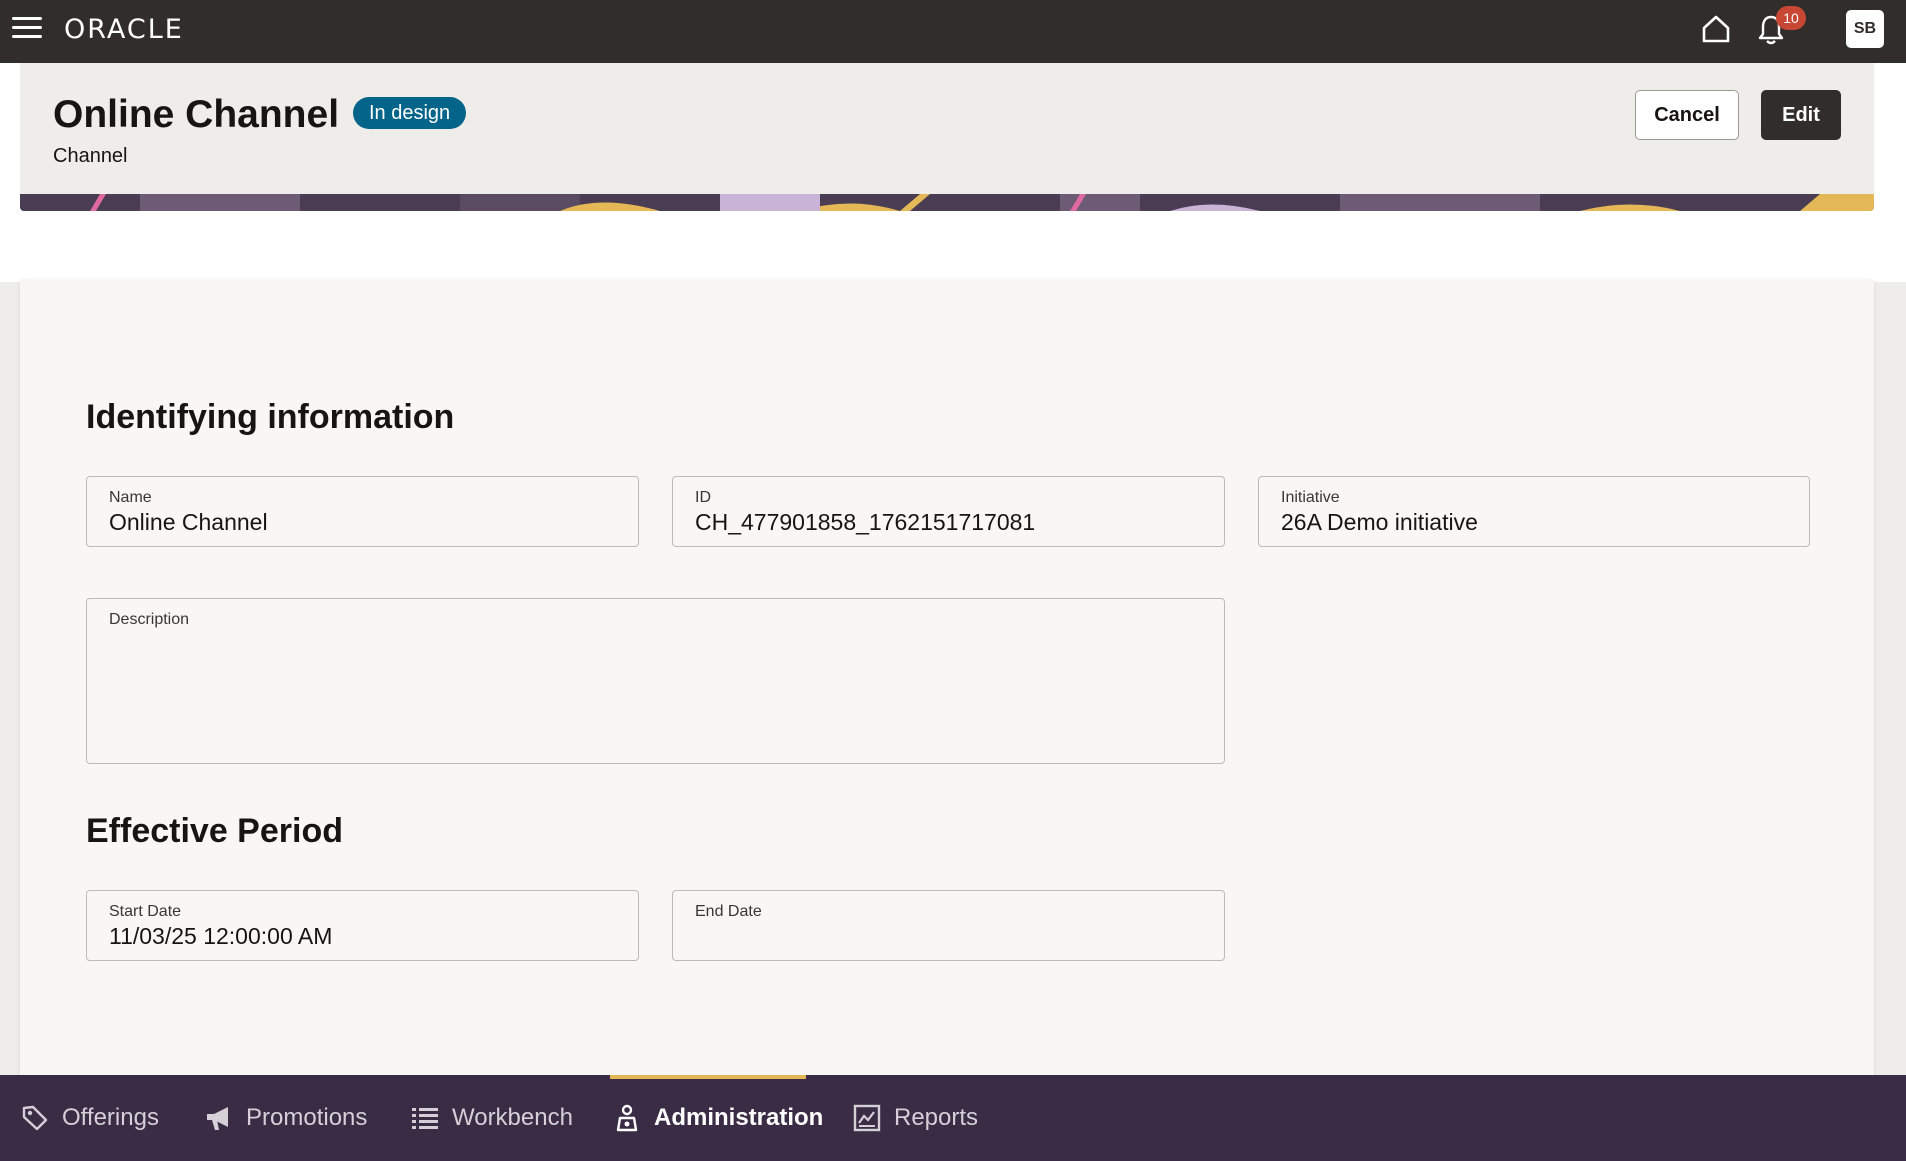  Describe the element at coordinates (655, 681) in the screenshot. I see `description-field: Description` at that location.